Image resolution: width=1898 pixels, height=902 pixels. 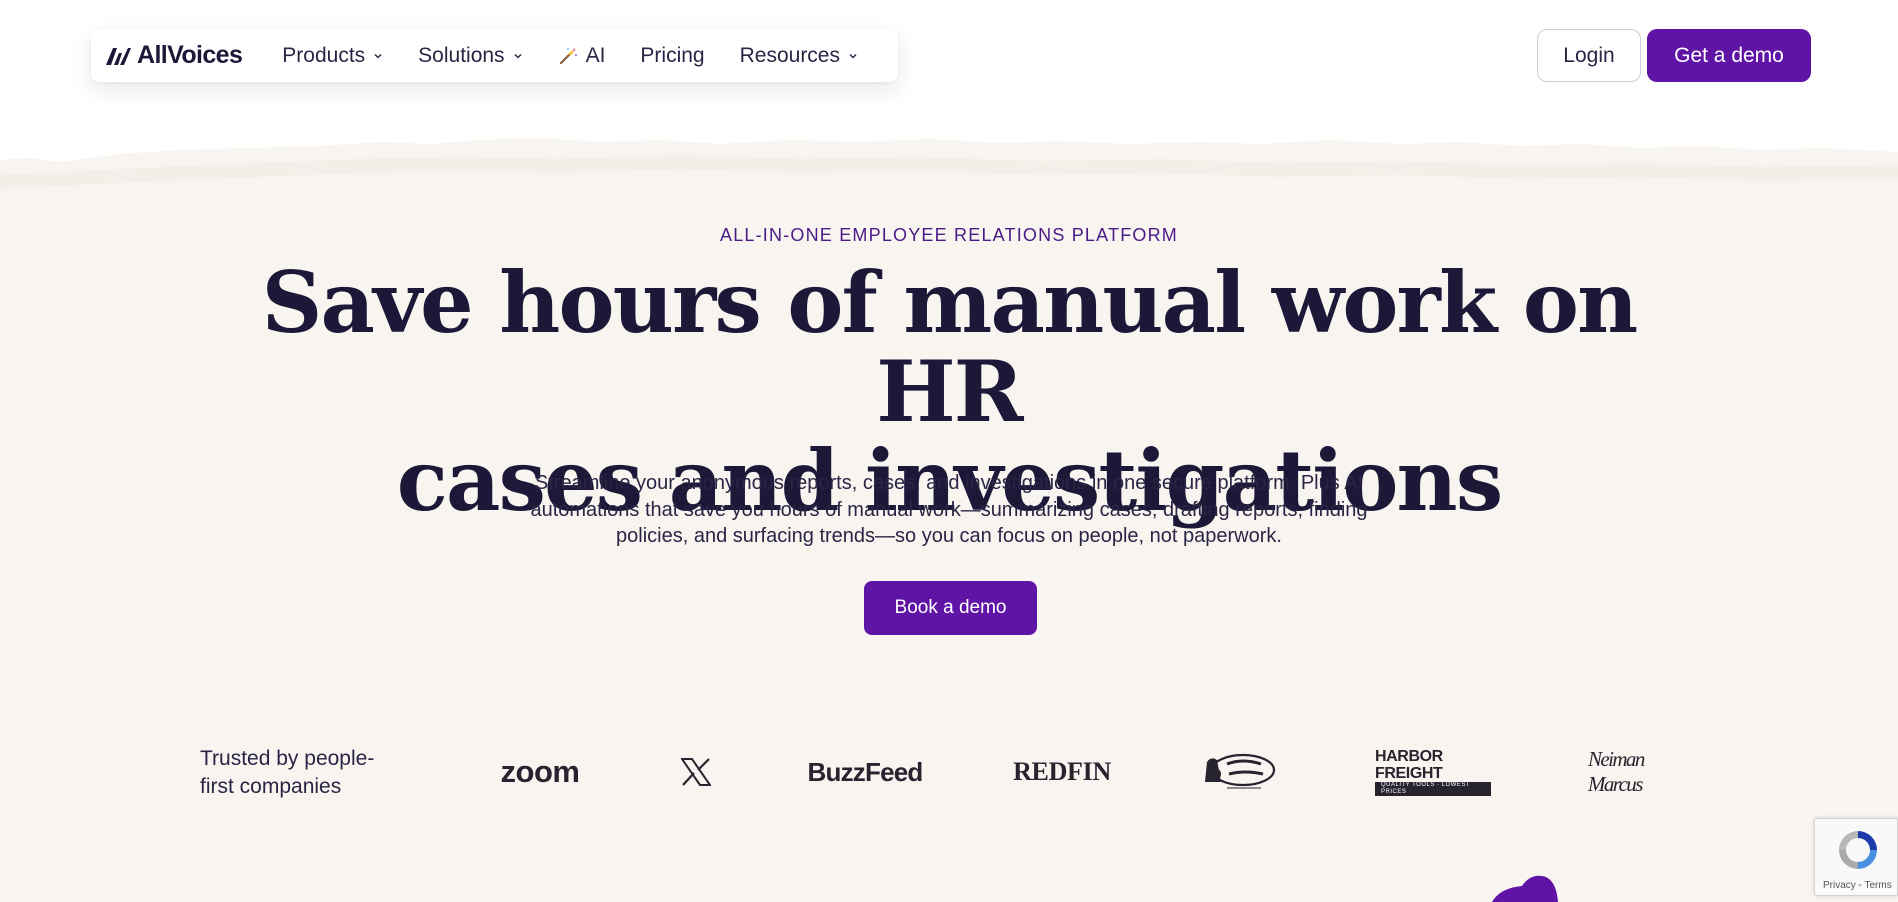 I want to click on recaptcha-badge: Privacy - Terms, so click(x=1856, y=857).